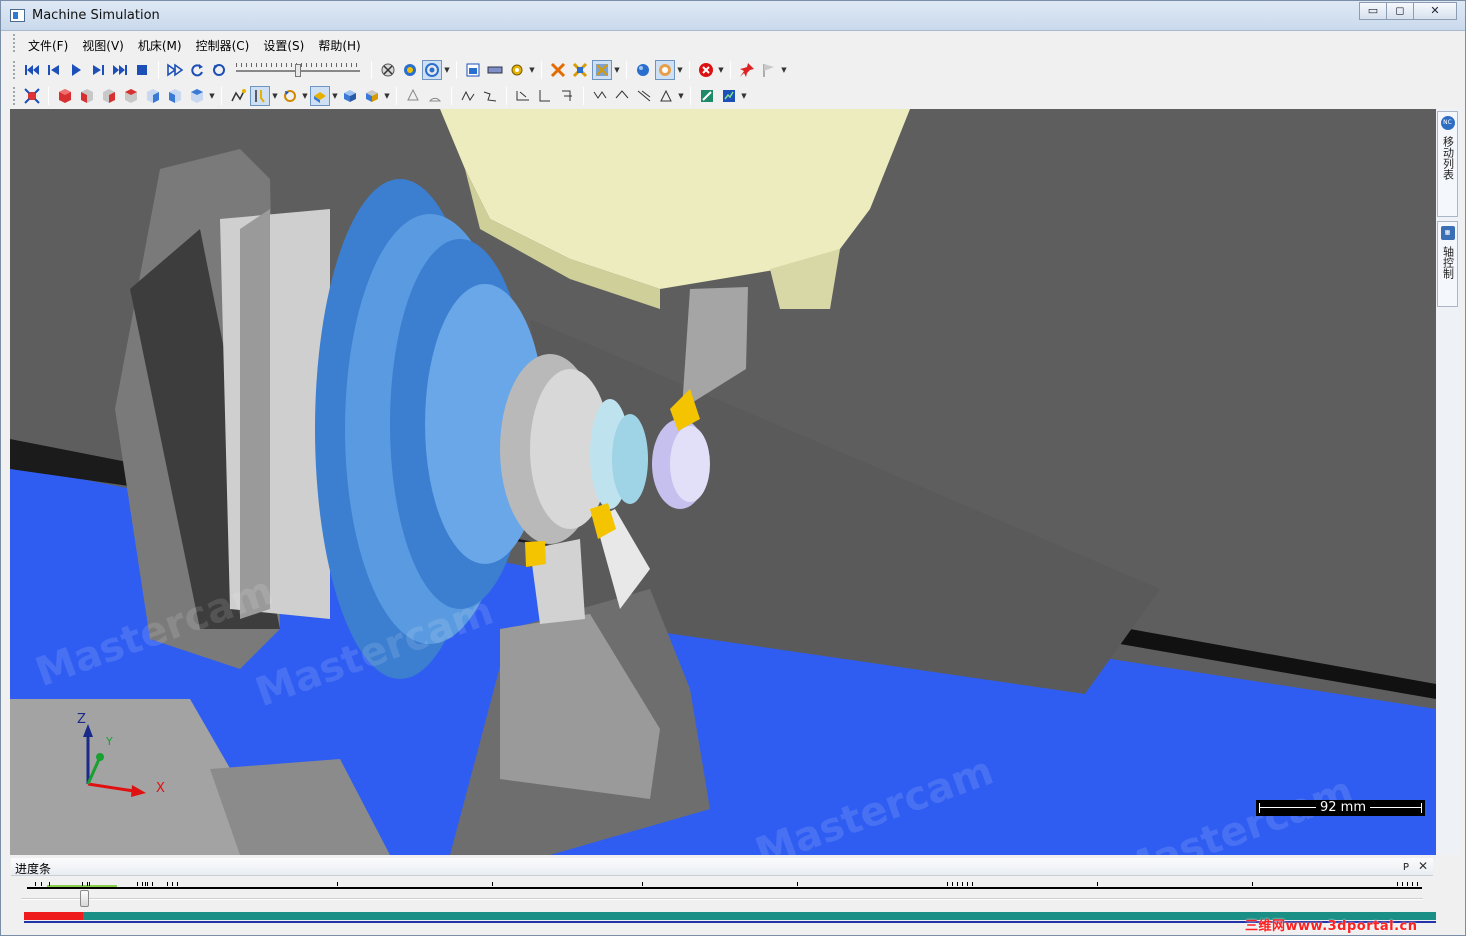  Describe the element at coordinates (1448, 158) in the screenshot. I see `tab-move-list-label: 移动列表` at that location.